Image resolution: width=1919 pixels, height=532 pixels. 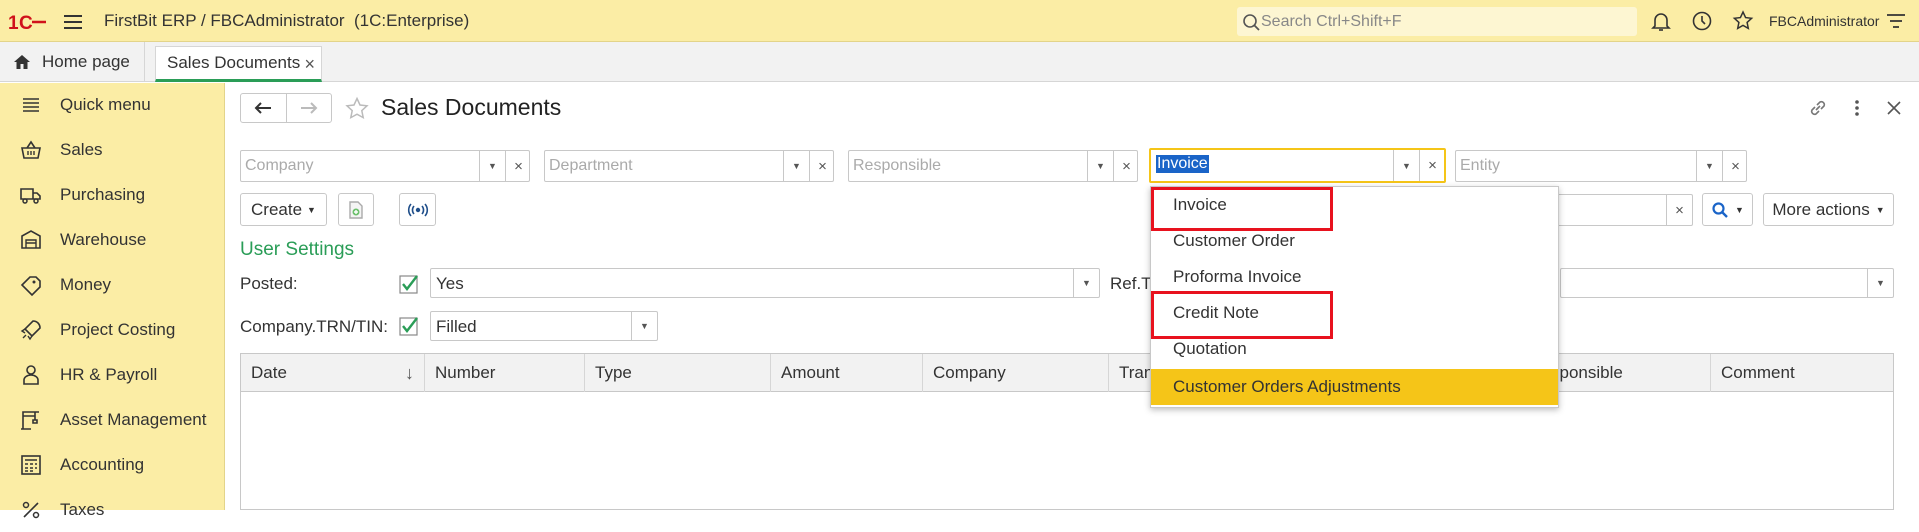 What do you see at coordinates (465, 372) in the screenshot?
I see `column-header-label: Number` at bounding box center [465, 372].